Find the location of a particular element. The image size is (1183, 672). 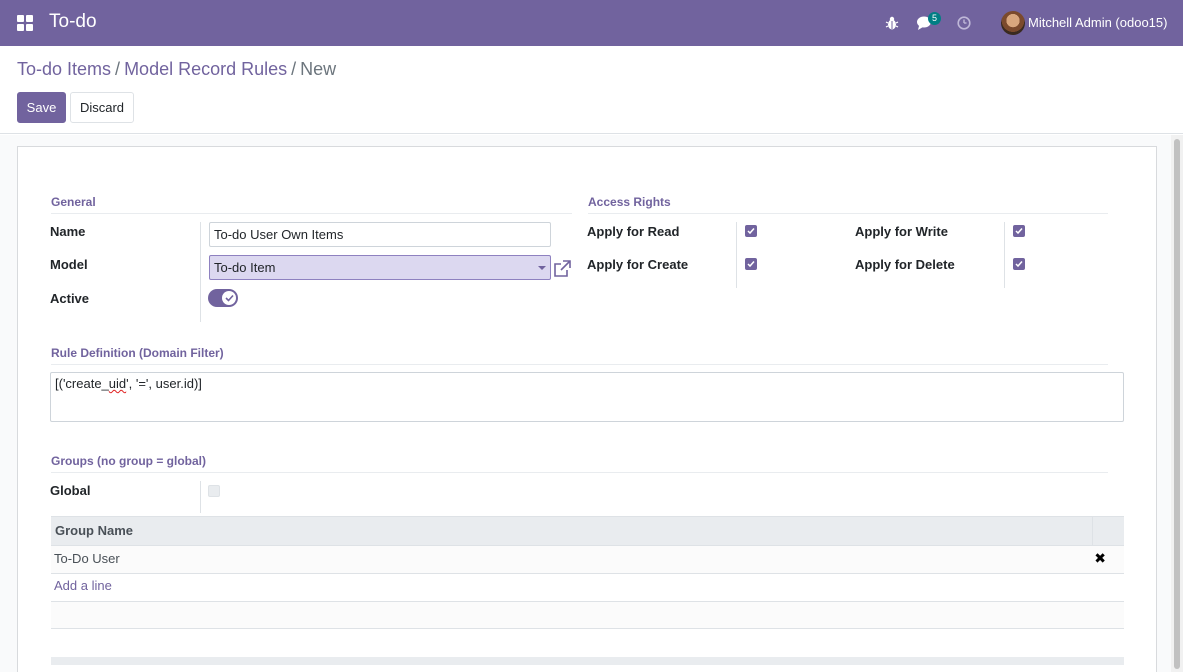

model-label: Model is located at coordinates (69, 264).